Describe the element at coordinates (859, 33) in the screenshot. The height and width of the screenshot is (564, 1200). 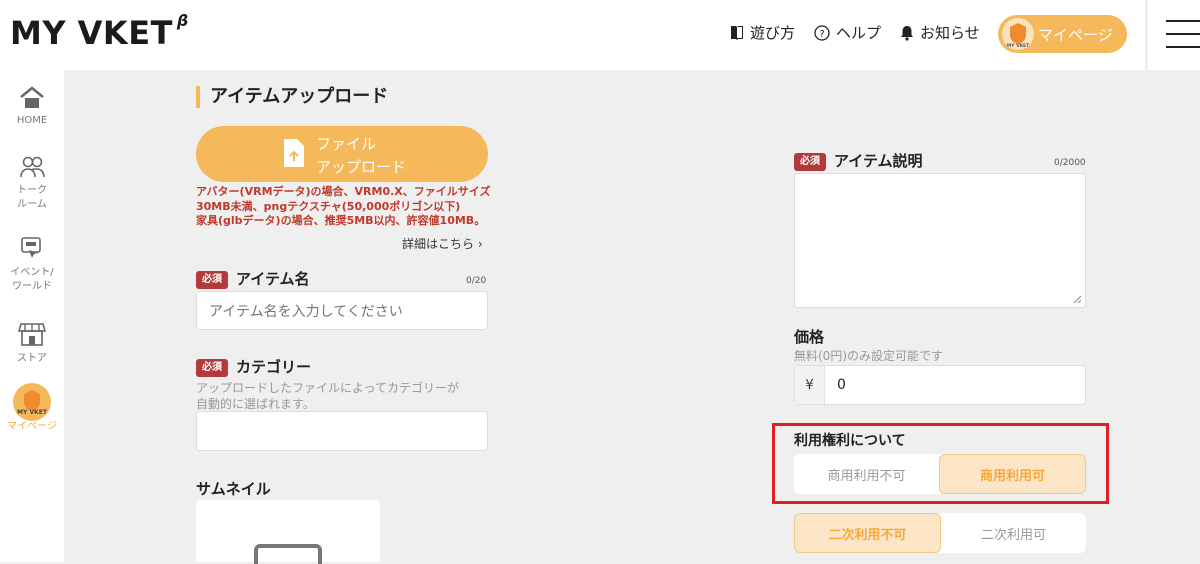
I see `nav-label: ヘルプ` at that location.